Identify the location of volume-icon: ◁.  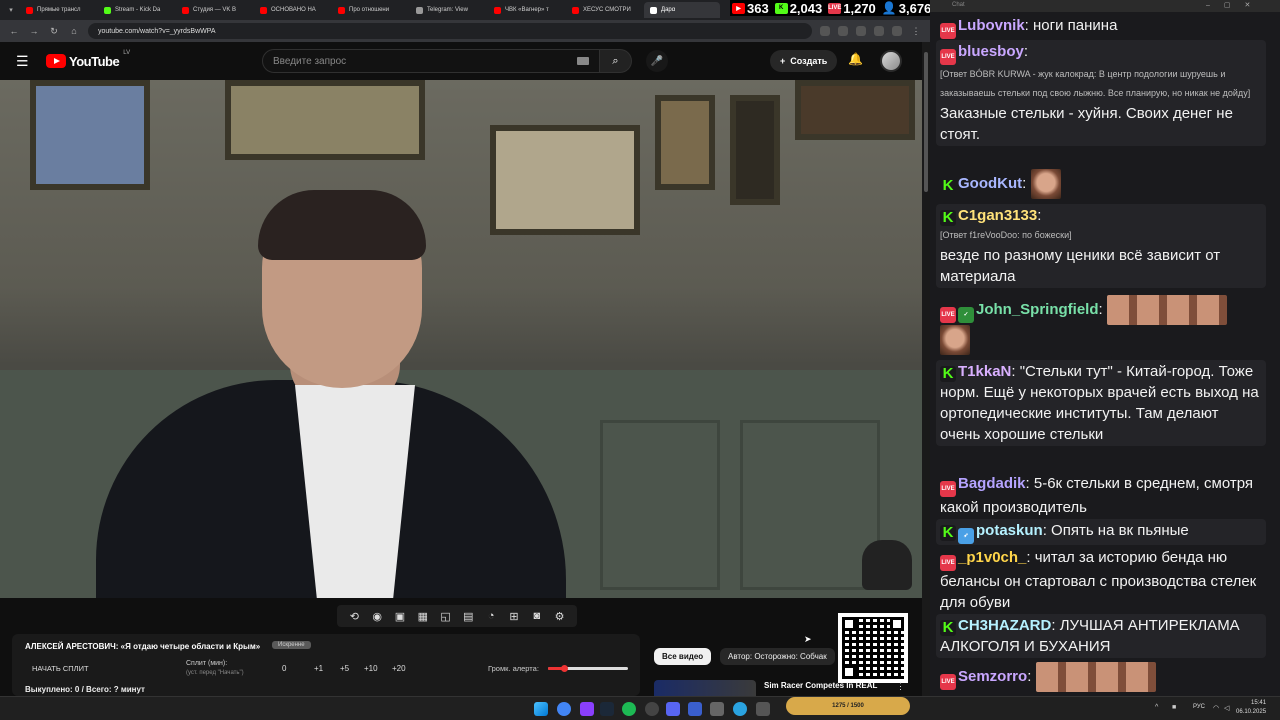
(1226, 708).